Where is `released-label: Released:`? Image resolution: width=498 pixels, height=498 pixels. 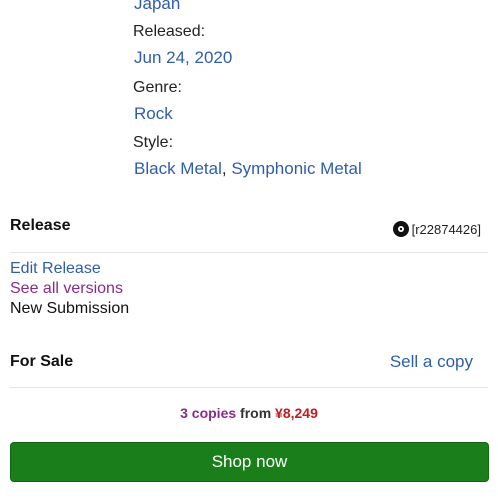 released-label: Released: is located at coordinates (169, 31).